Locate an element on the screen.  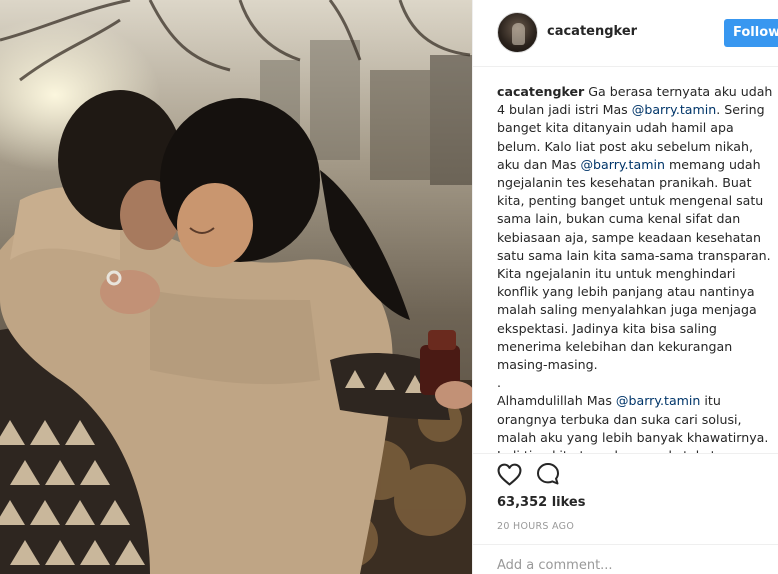
post-header: cacatengker Follow is located at coordinates (625, 33).